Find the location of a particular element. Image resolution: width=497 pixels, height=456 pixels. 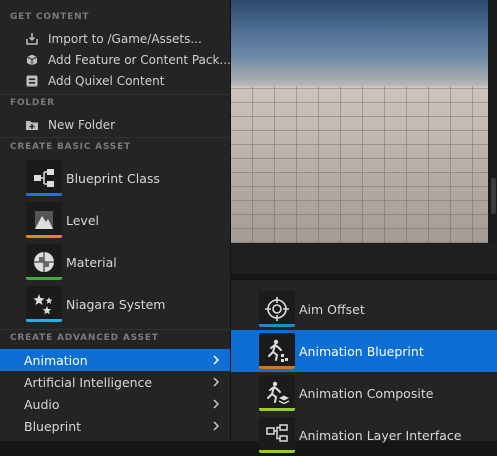

add-quixel-content-menu-item: Add Quixel Content is located at coordinates (115, 80).